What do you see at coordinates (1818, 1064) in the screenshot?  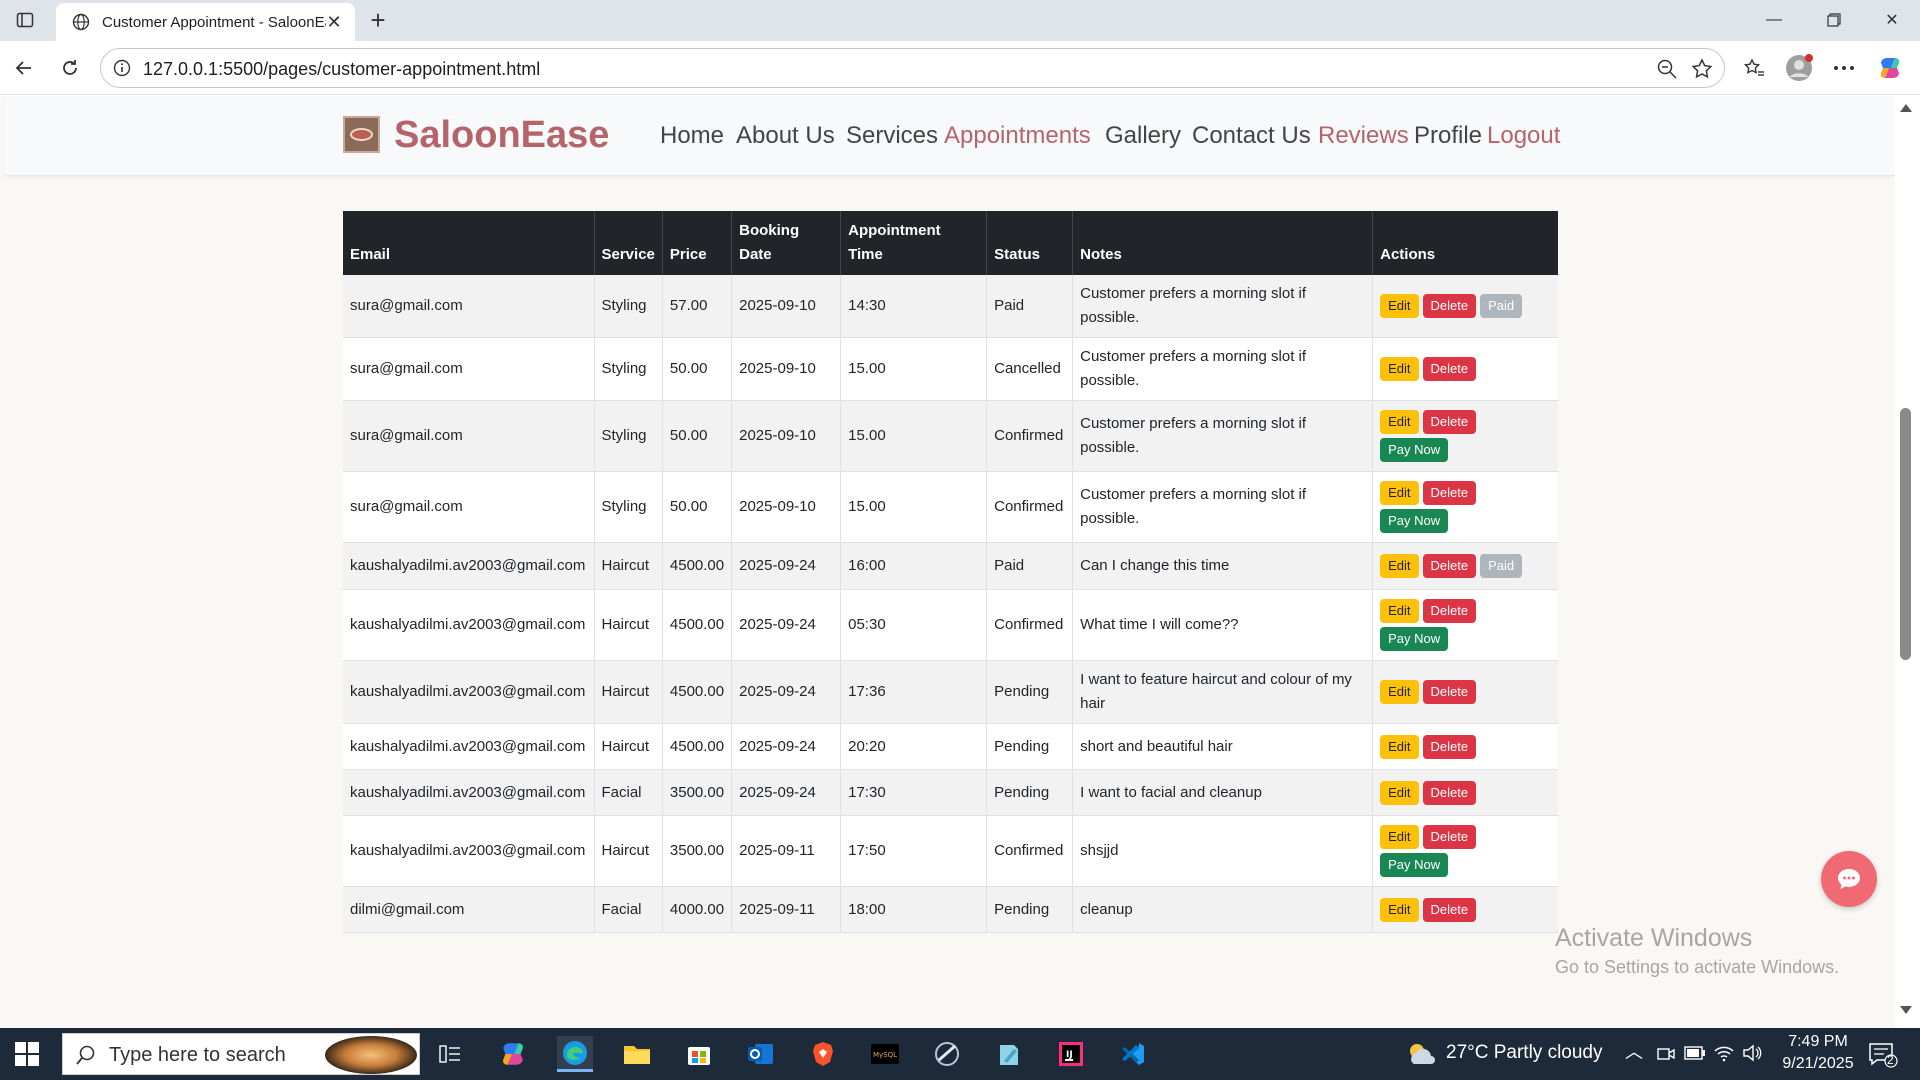 I see `clock-date: 9/21/2025` at bounding box center [1818, 1064].